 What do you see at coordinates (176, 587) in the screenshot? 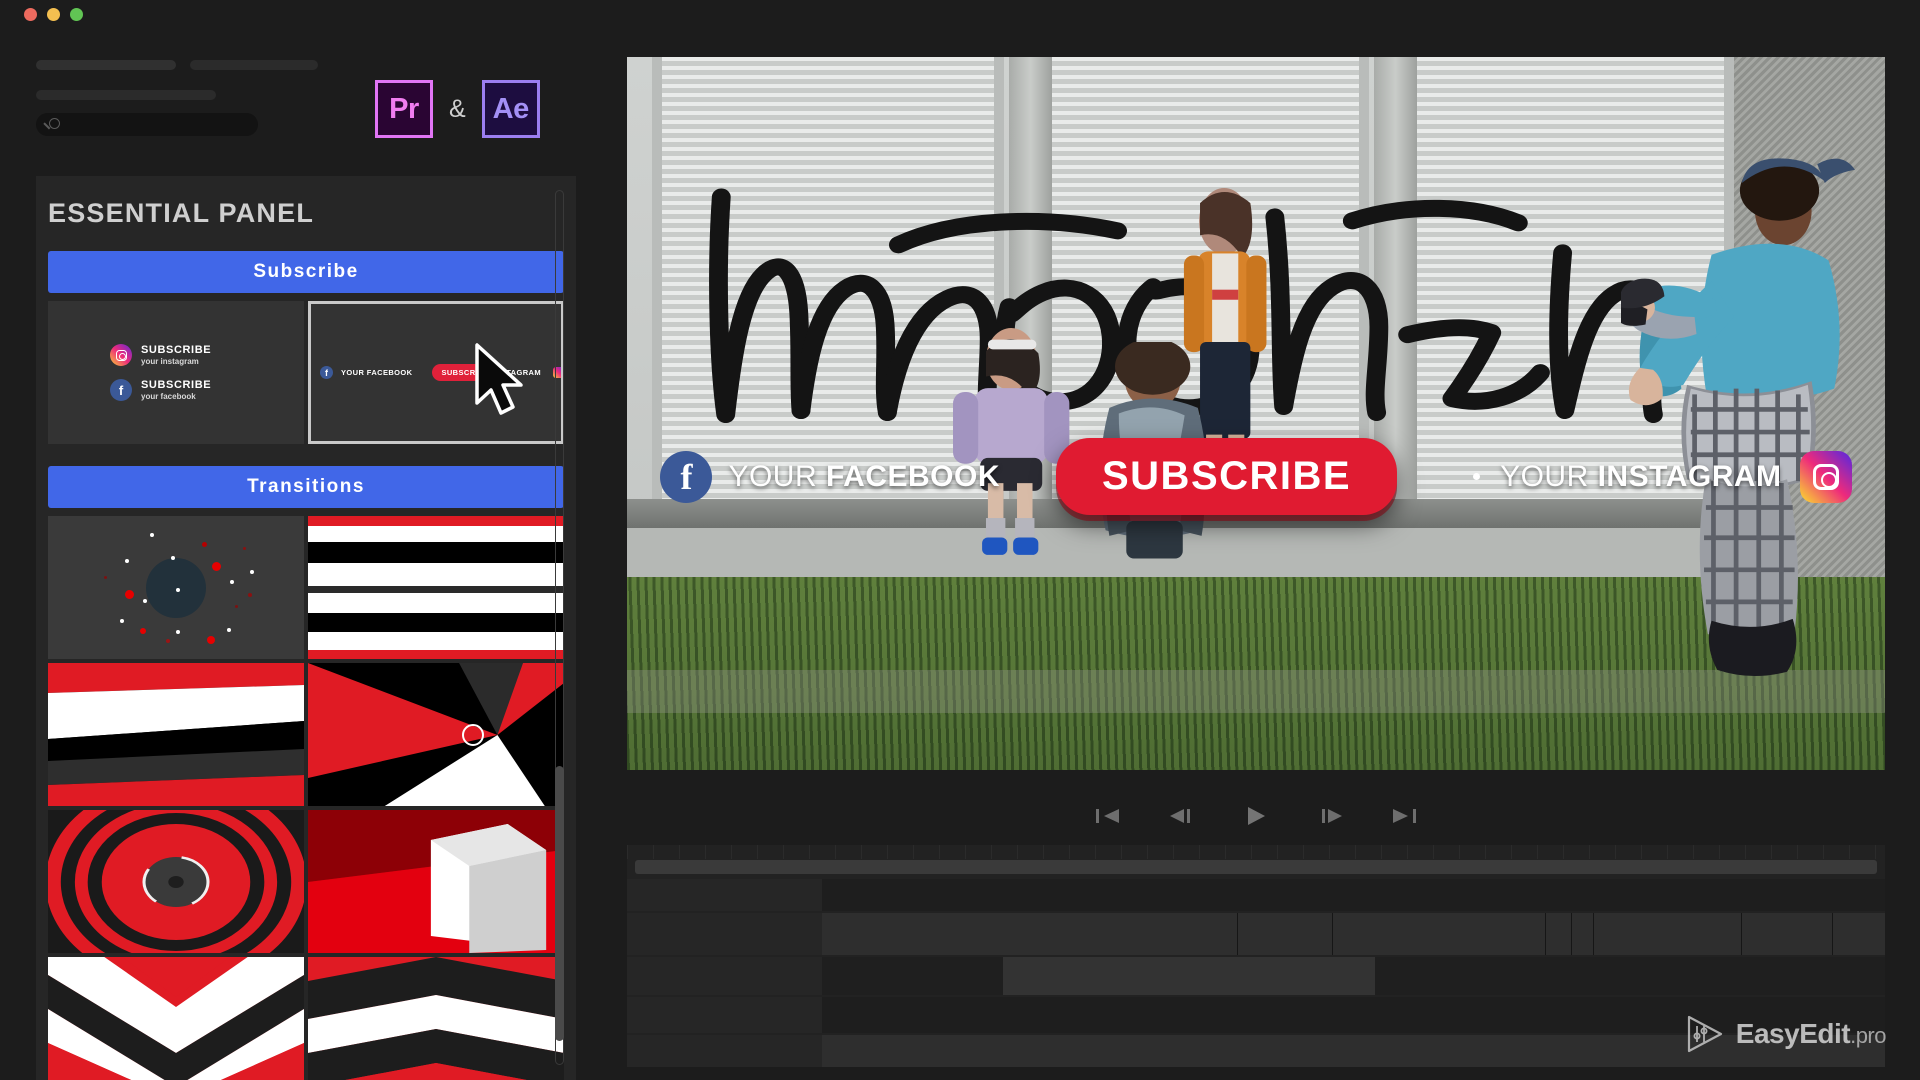
I see `transition-particles-burst` at bounding box center [176, 587].